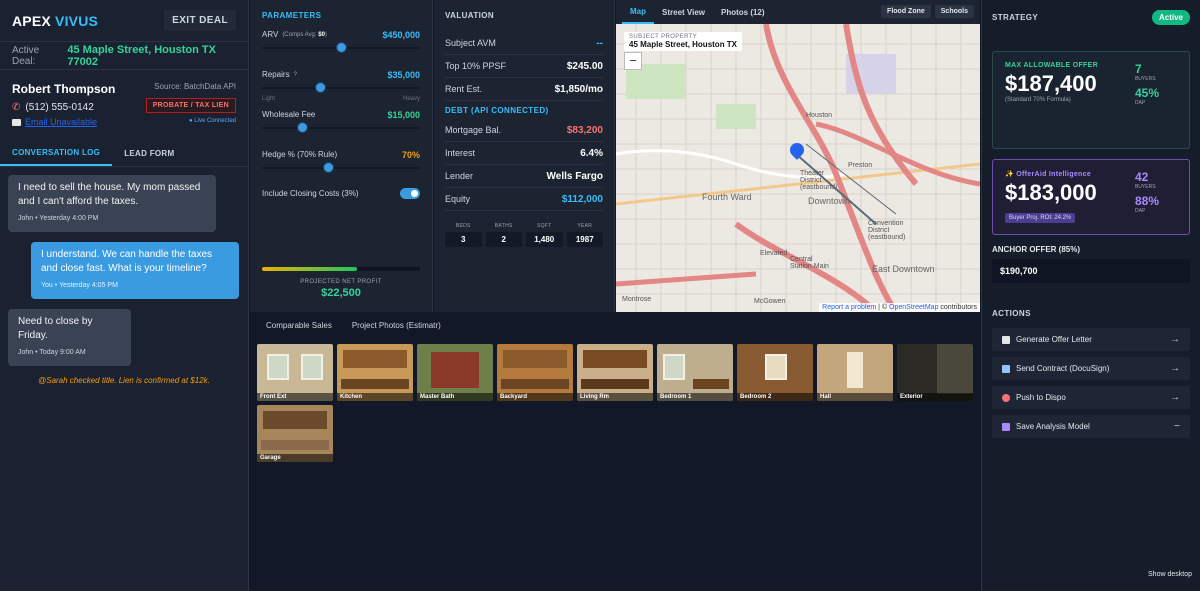 This screenshot has width=1200, height=591. What do you see at coordinates (1006, 339) in the screenshot?
I see `document-icon` at bounding box center [1006, 339].